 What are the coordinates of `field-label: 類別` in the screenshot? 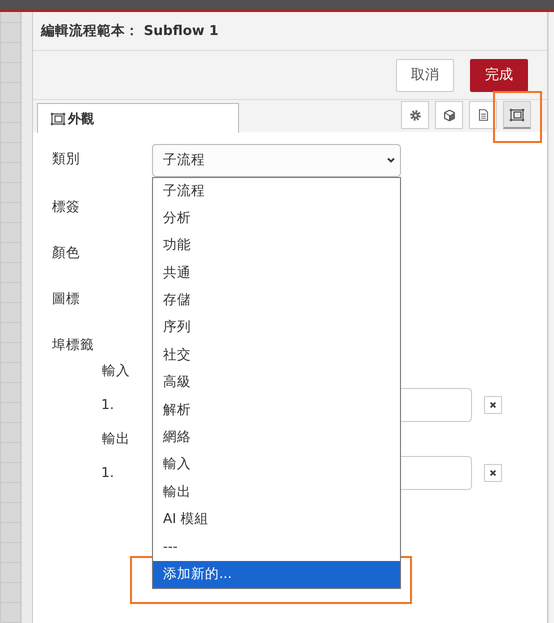 It's located at (66, 159).